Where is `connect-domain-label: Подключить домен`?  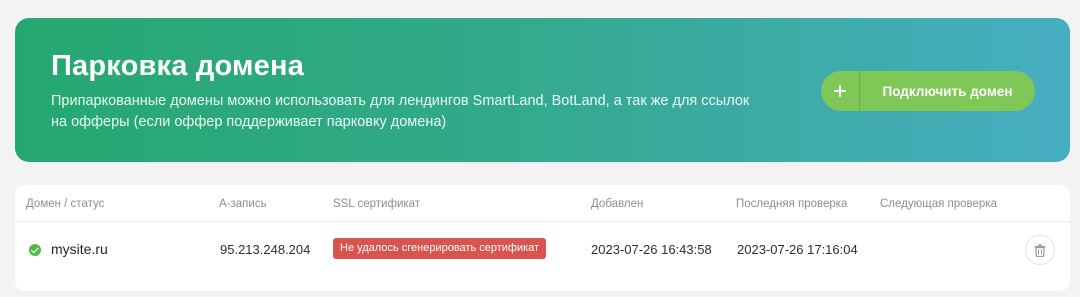
connect-domain-label: Подключить домен is located at coordinates (947, 91).